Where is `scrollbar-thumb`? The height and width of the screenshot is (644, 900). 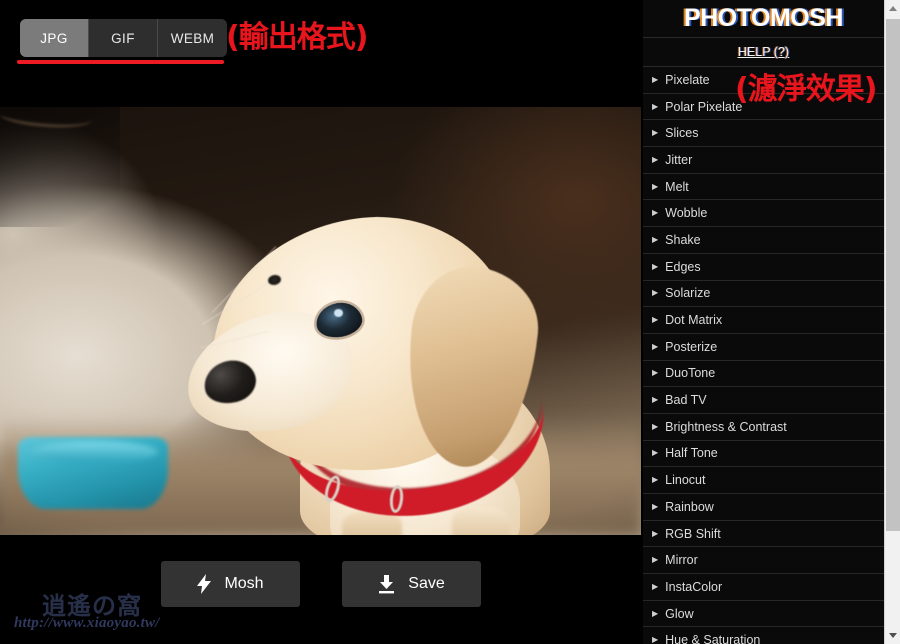
scrollbar-thumb is located at coordinates (893, 275).